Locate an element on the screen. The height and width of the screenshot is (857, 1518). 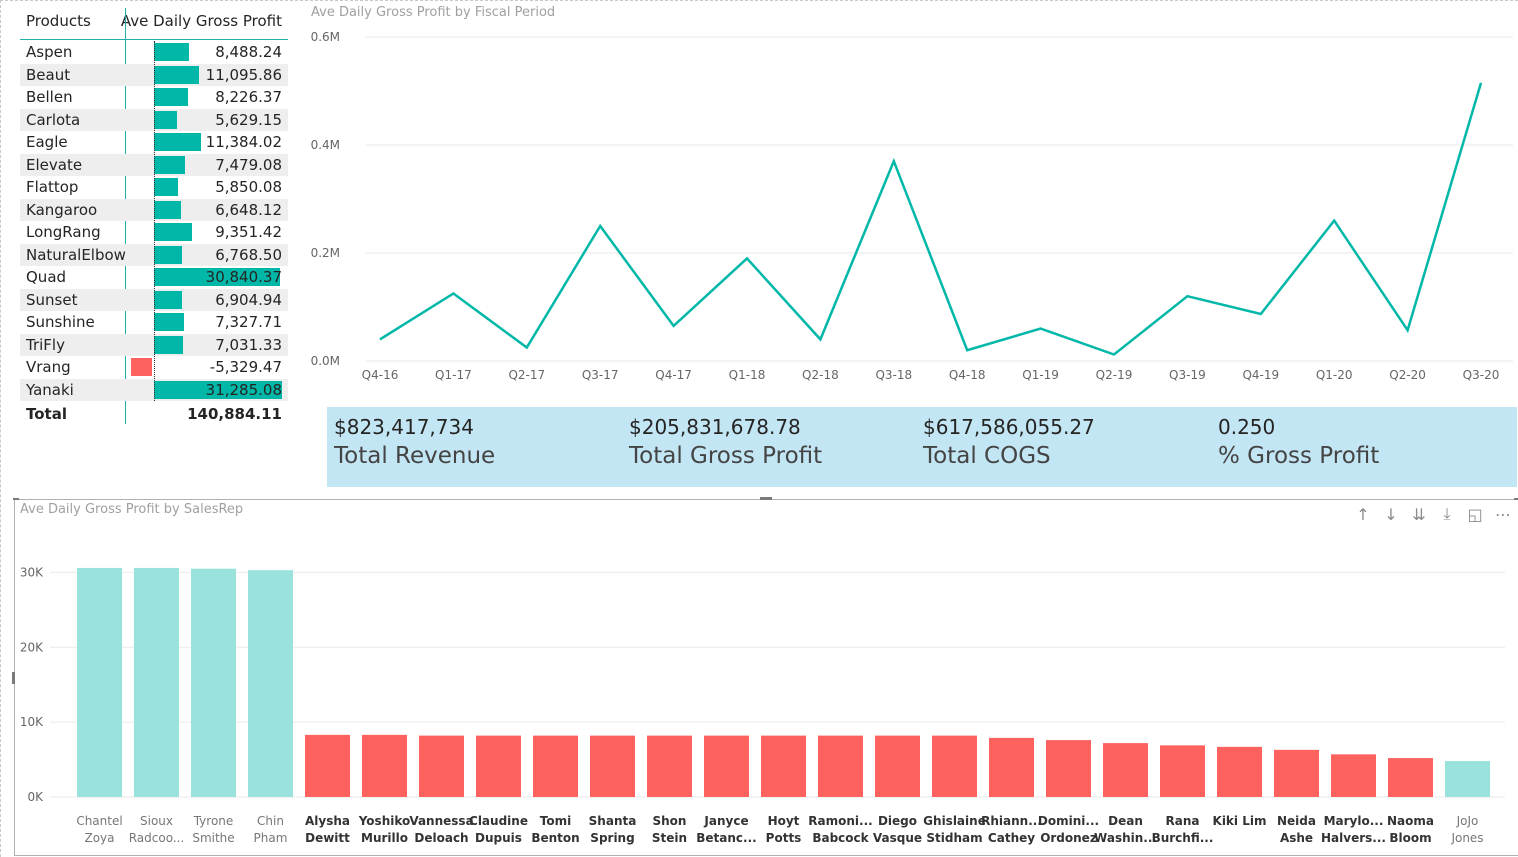
metric-column-header: Ave Daily Gross Profit is located at coordinates (201, 21).